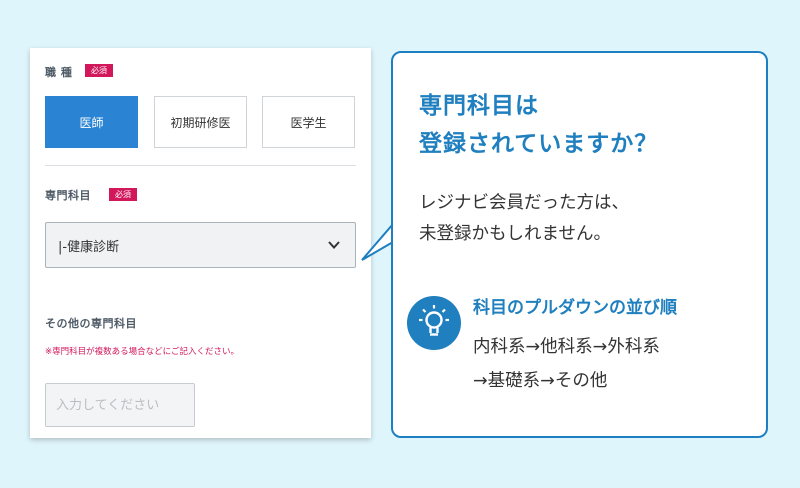 The image size is (800, 488). Describe the element at coordinates (524, 203) in the screenshot. I see `callout-body-line: レジナビ会員だった方は、` at that location.